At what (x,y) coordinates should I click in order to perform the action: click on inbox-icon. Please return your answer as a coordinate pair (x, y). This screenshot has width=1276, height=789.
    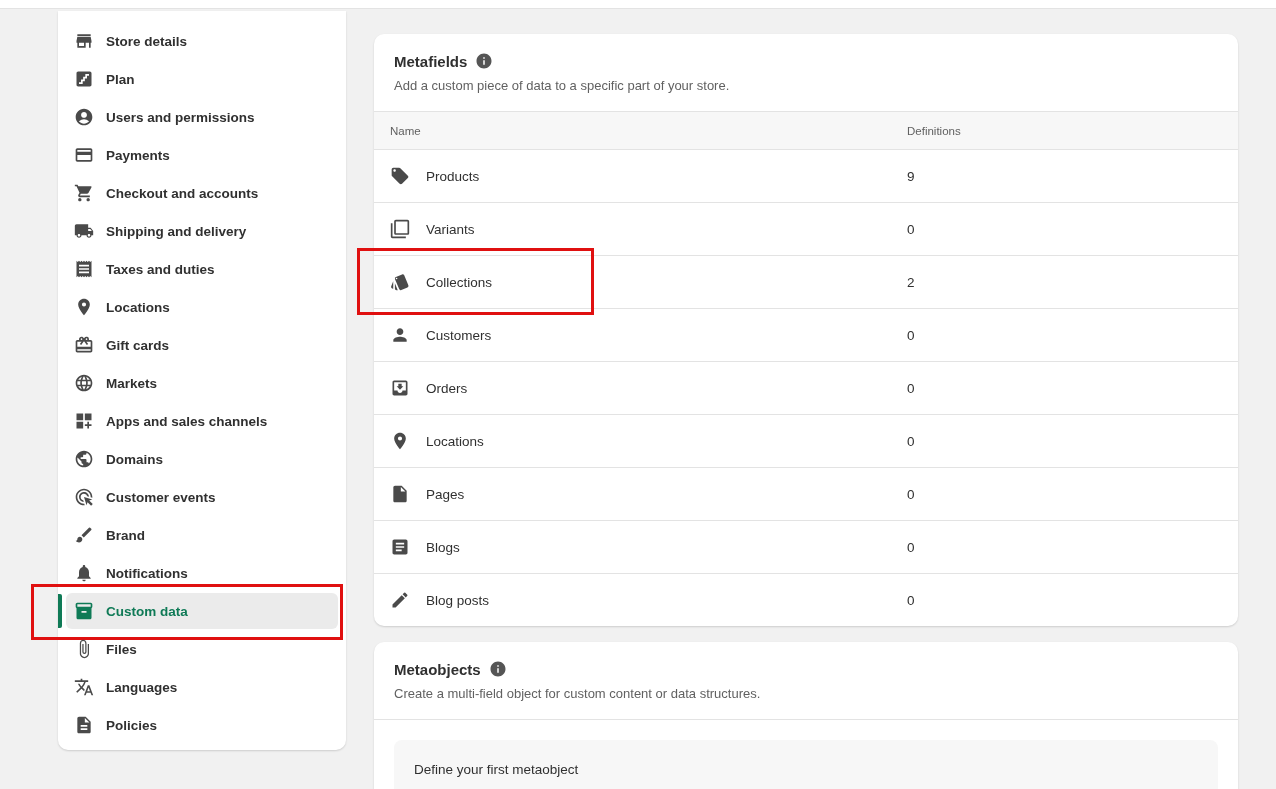
    Looking at the image, I should click on (400, 388).